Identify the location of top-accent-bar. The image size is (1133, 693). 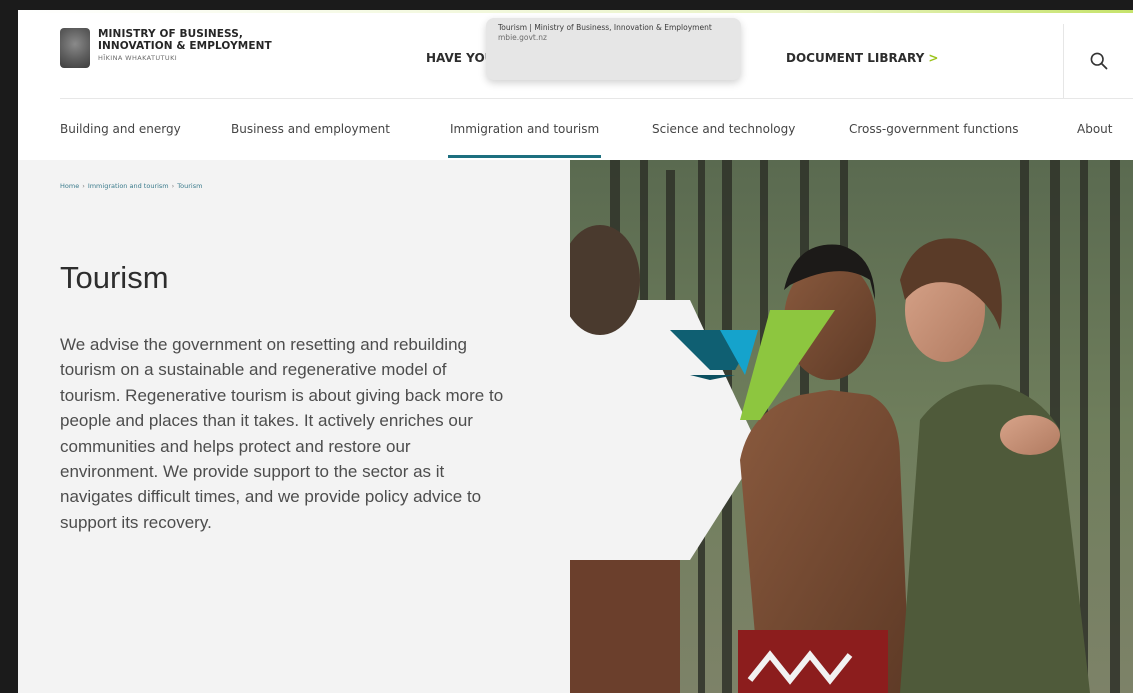
(575, 11).